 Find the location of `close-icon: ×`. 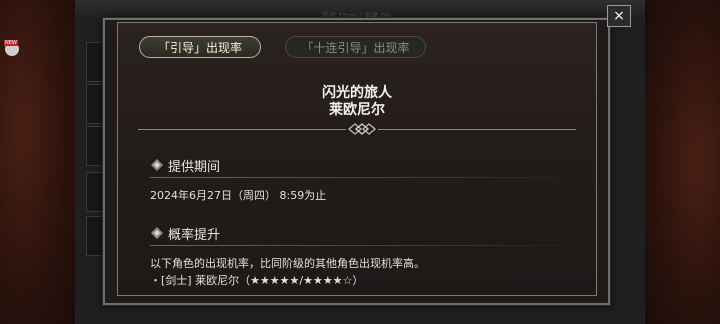

close-icon: × is located at coordinates (619, 16).